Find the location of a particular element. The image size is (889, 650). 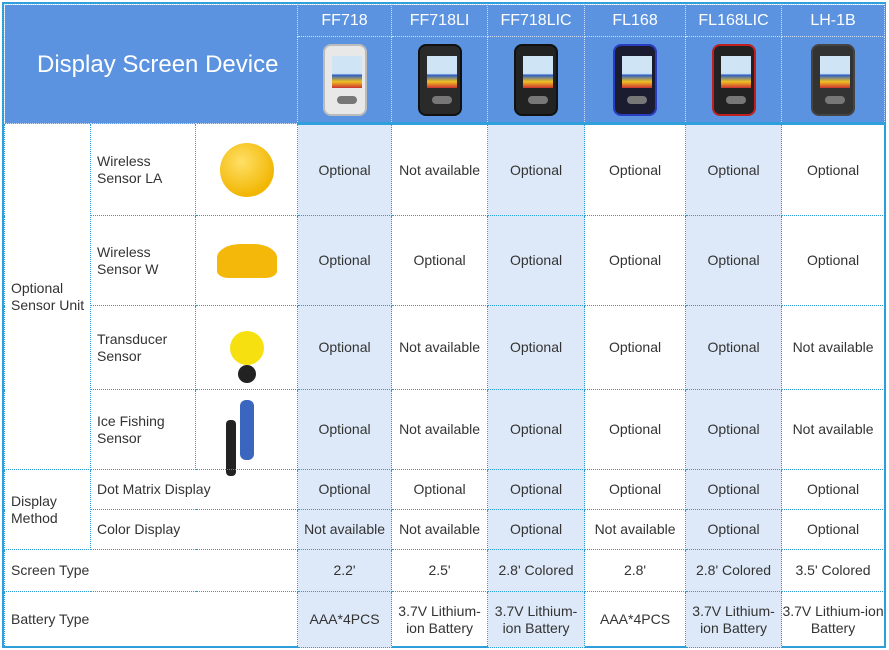

group-label: Display Method is located at coordinates (47, 509).